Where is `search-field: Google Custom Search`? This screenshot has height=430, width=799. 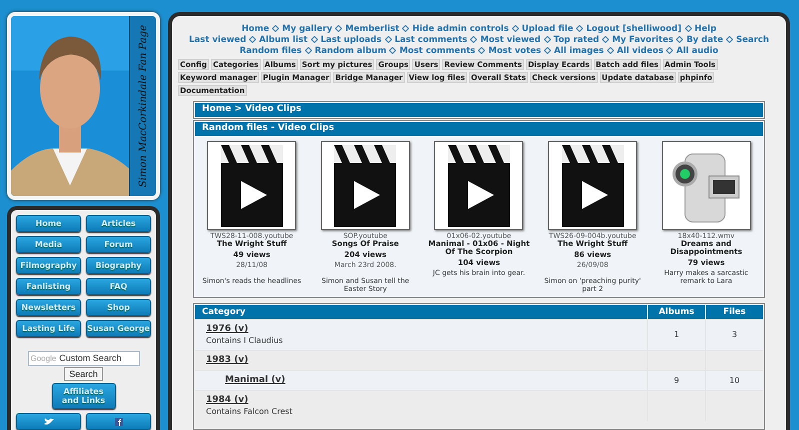 search-field: Google Custom Search is located at coordinates (84, 358).